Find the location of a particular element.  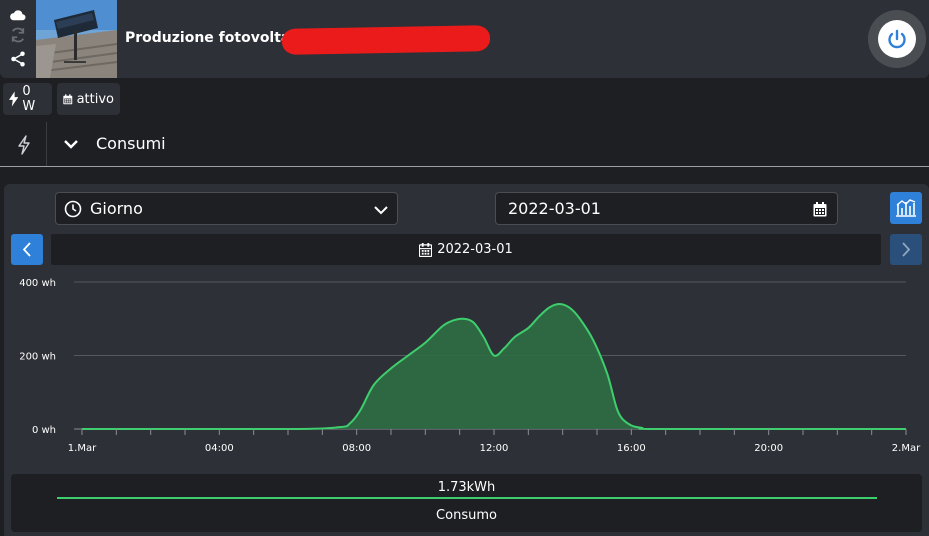

power-icon is located at coordinates (897, 39).